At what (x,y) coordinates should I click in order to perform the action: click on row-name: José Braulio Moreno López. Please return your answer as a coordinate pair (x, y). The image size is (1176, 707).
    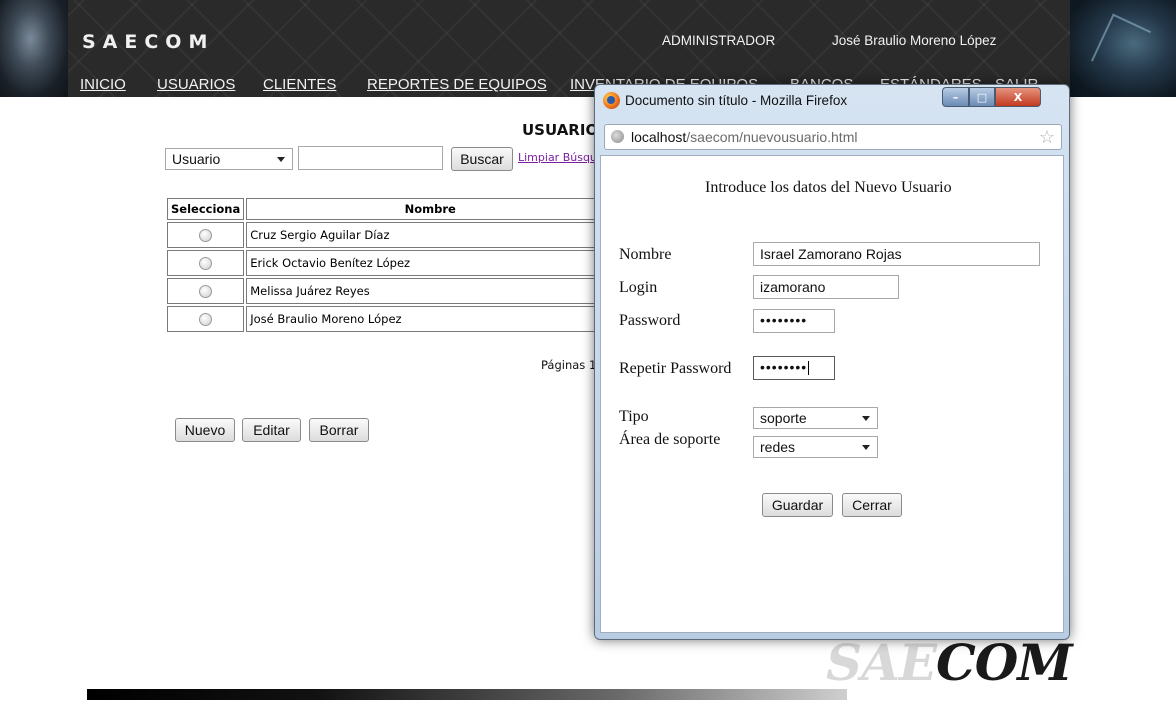
    Looking at the image, I should click on (430, 319).